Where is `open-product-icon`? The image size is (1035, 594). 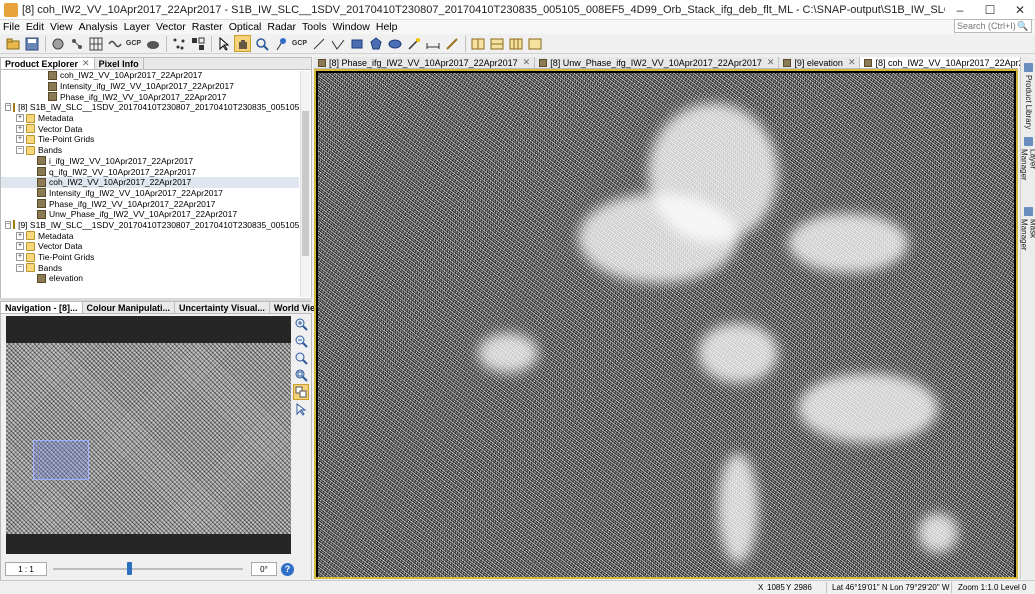 open-product-icon is located at coordinates (12, 43).